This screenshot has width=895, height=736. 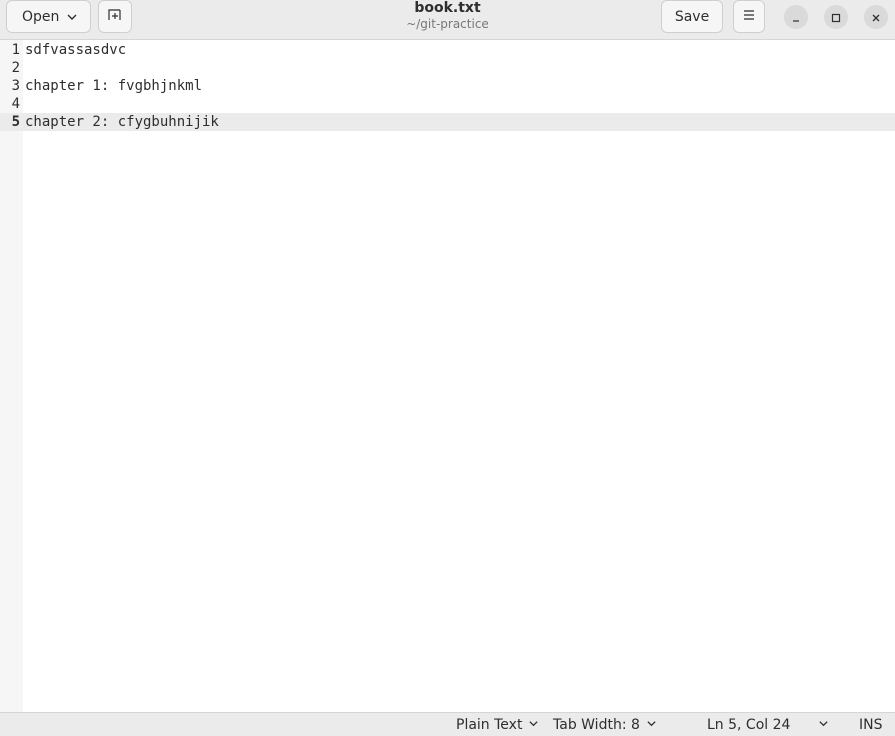 I want to click on minimize-button, so click(x=796, y=17).